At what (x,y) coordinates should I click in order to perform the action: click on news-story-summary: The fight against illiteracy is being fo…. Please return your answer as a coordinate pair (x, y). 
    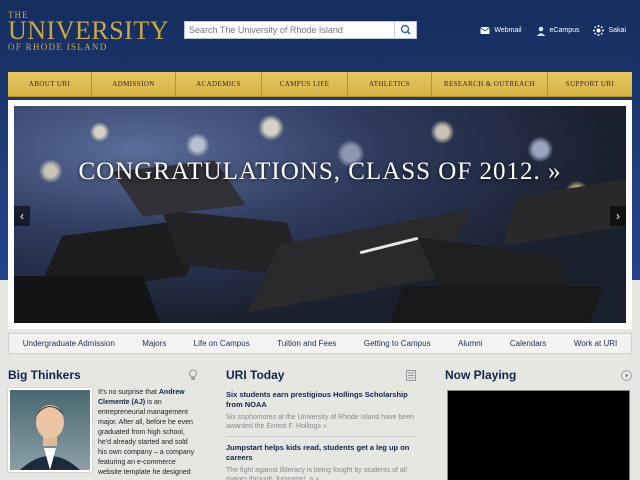
    Looking at the image, I should click on (316, 473).